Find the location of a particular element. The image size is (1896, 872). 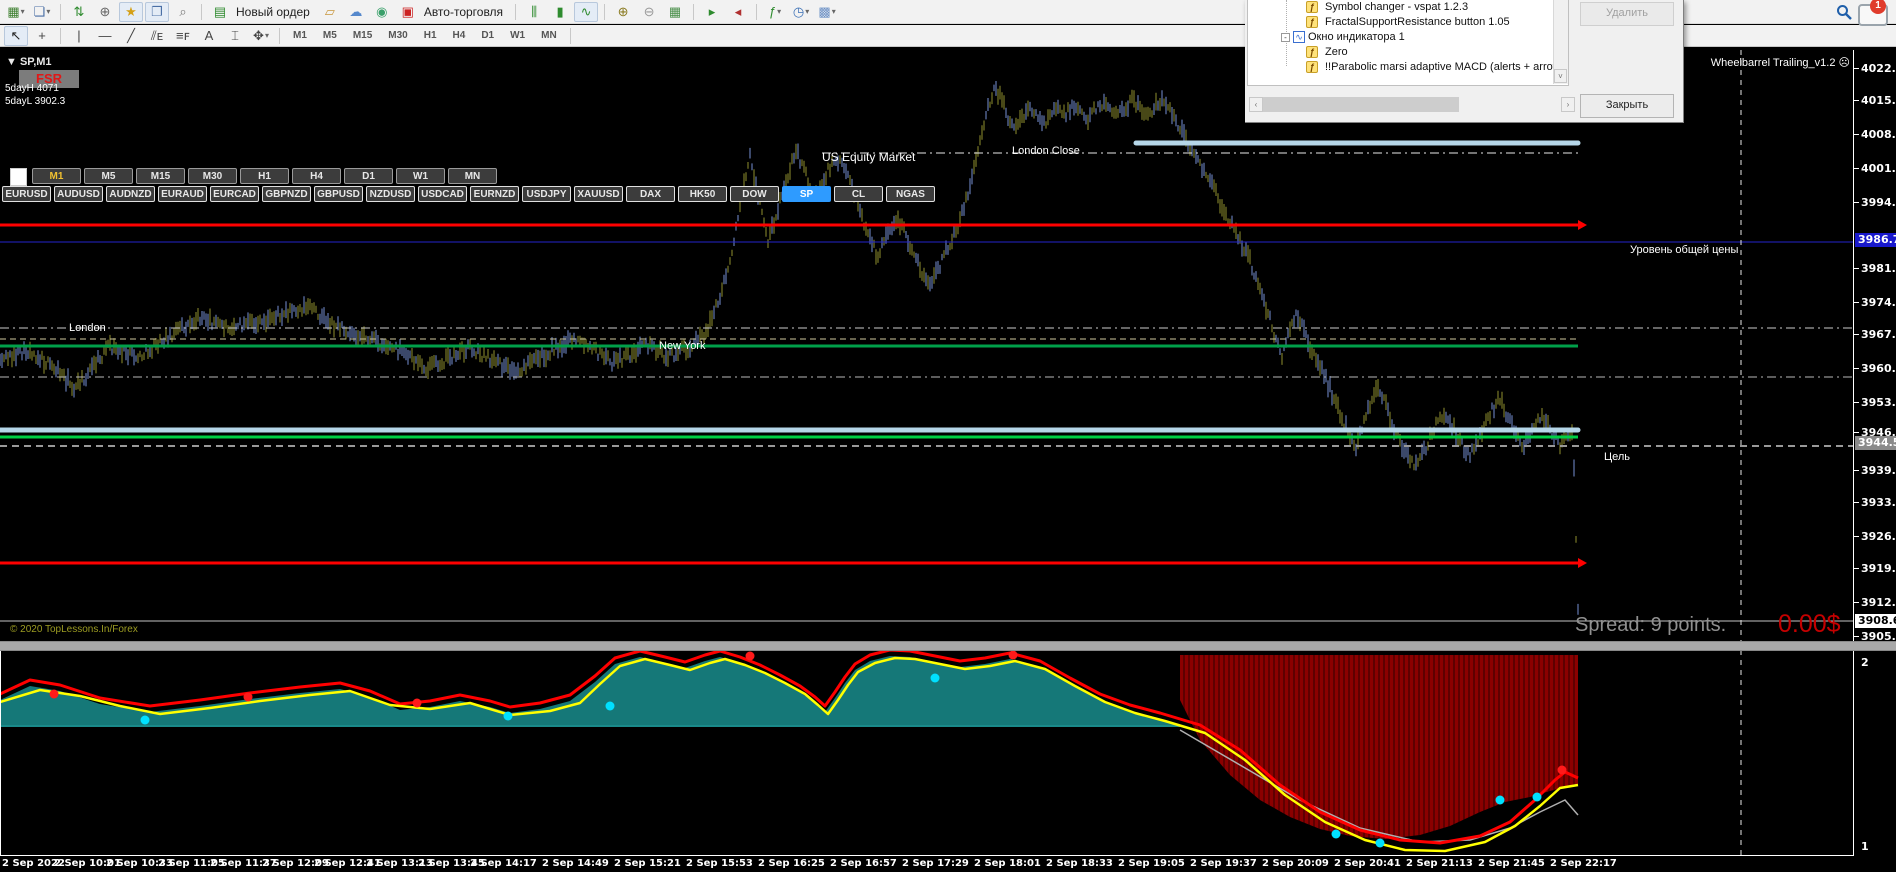

chart-symbol-button-xauusd: XAUUSD is located at coordinates (598, 194).